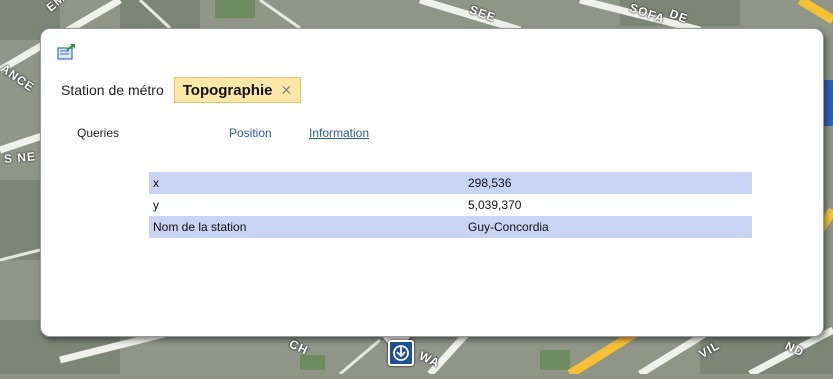 The width and height of the screenshot is (833, 379). I want to click on table-row: x 298,536, so click(450, 183).